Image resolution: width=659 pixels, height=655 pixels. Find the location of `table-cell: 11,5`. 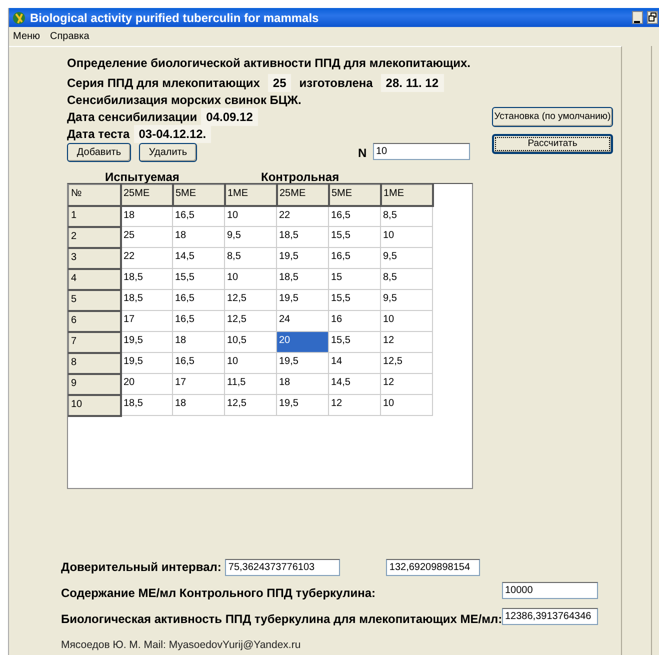

table-cell: 11,5 is located at coordinates (250, 384).